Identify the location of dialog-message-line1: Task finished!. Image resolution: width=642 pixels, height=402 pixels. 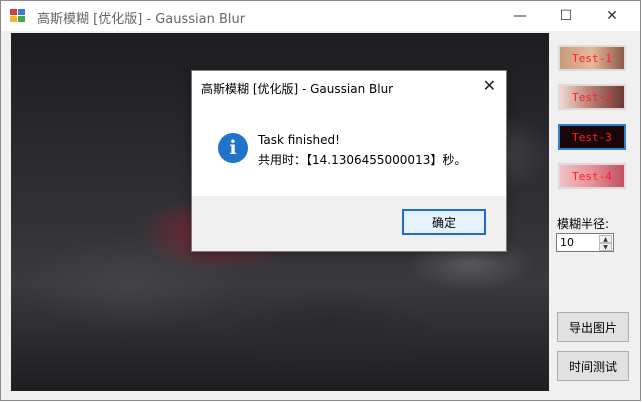
(299, 140).